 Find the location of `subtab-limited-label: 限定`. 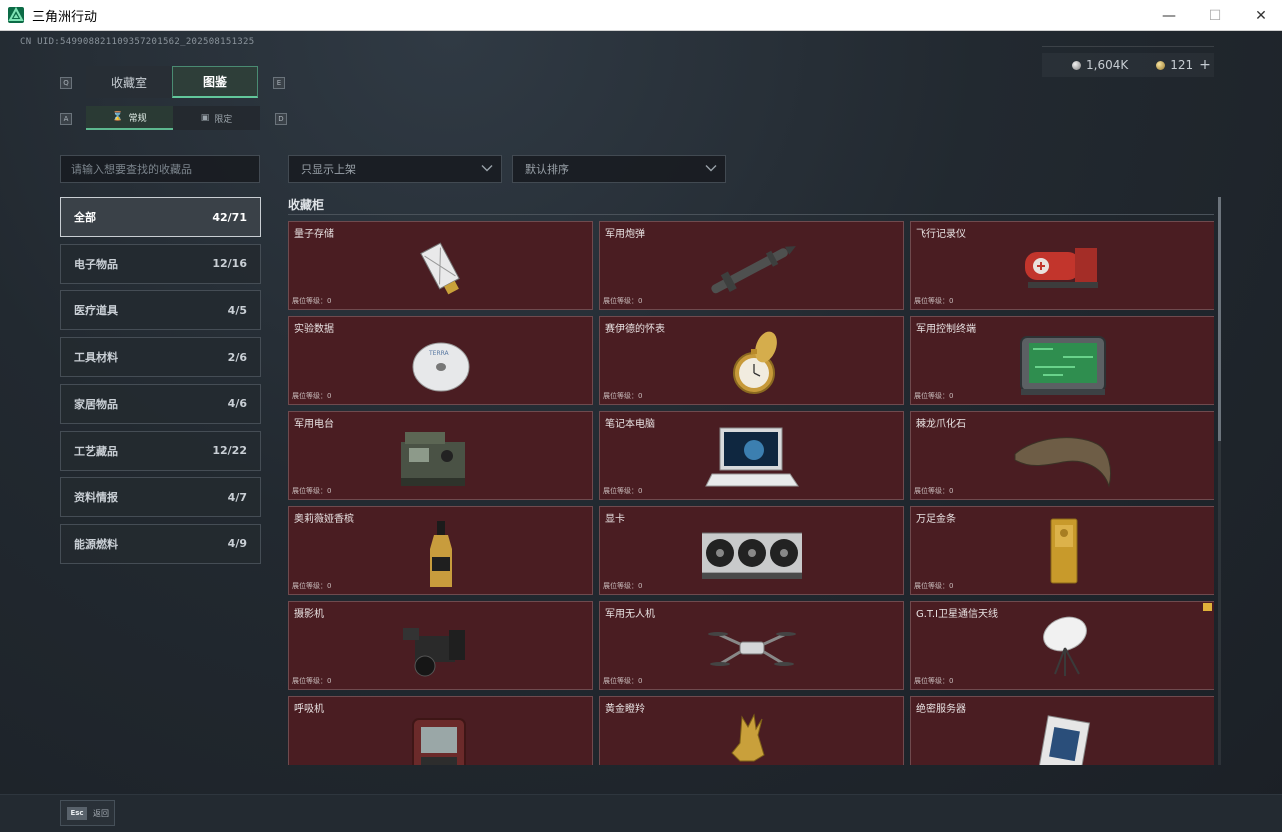

subtab-limited-label: 限定 is located at coordinates (223, 119).